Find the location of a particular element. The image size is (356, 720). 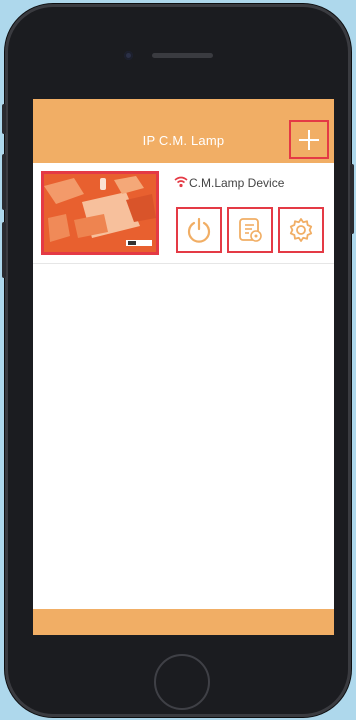

add-device-button is located at coordinates (309, 139).